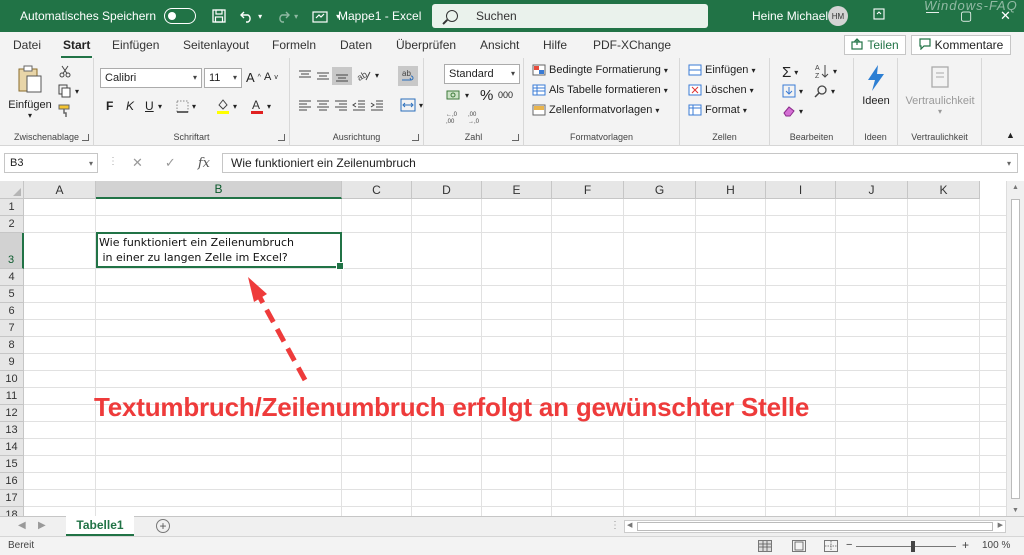 Image resolution: width=1024 pixels, height=555 pixels. I want to click on vertical-scroll-thumb, so click(1015, 349).